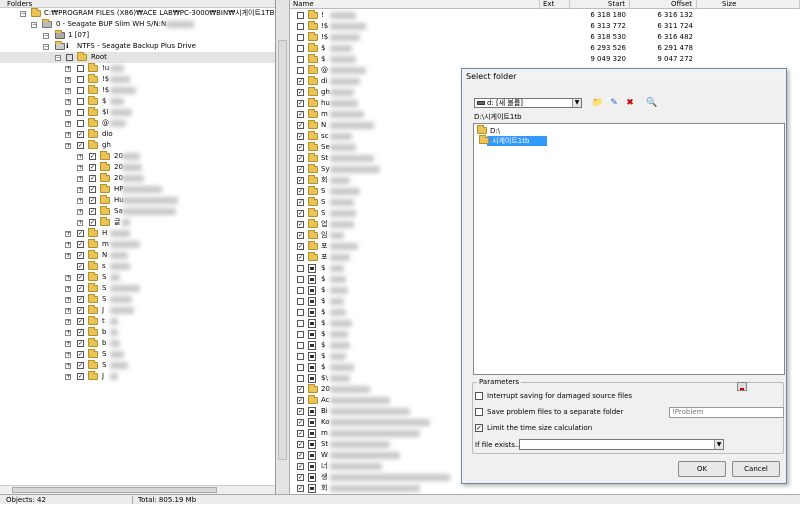 This screenshot has height=505, width=800. What do you see at coordinates (137, 68) in the screenshot?
I see `tree-row: + !u` at bounding box center [137, 68].